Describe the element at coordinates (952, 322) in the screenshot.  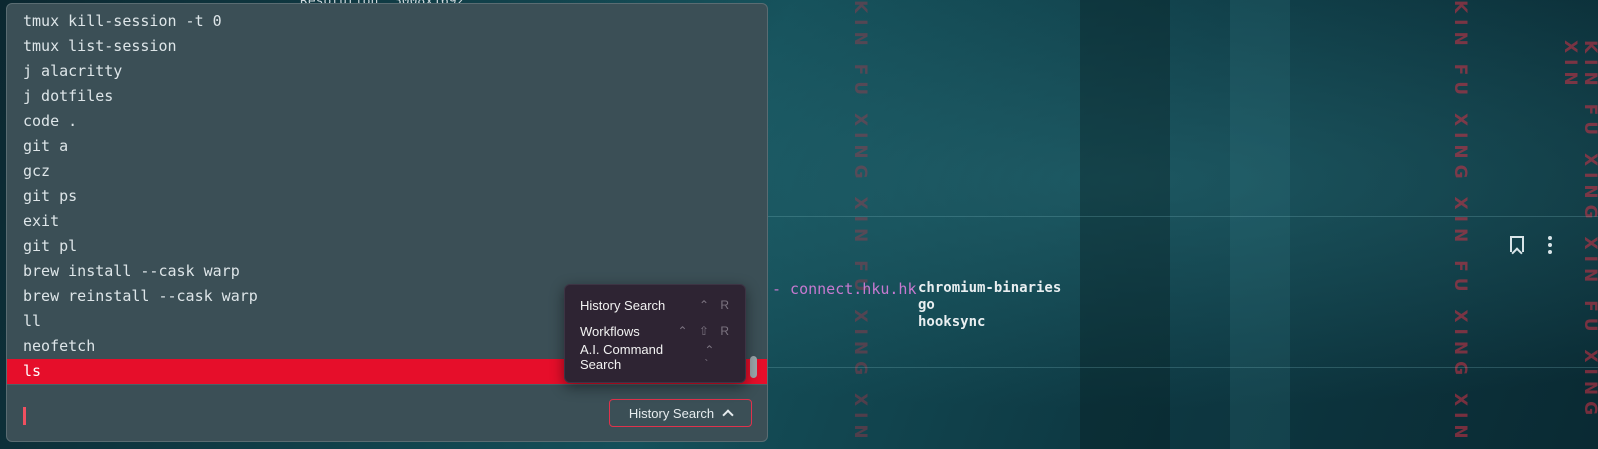
I see `output-line: hooksync` at that location.